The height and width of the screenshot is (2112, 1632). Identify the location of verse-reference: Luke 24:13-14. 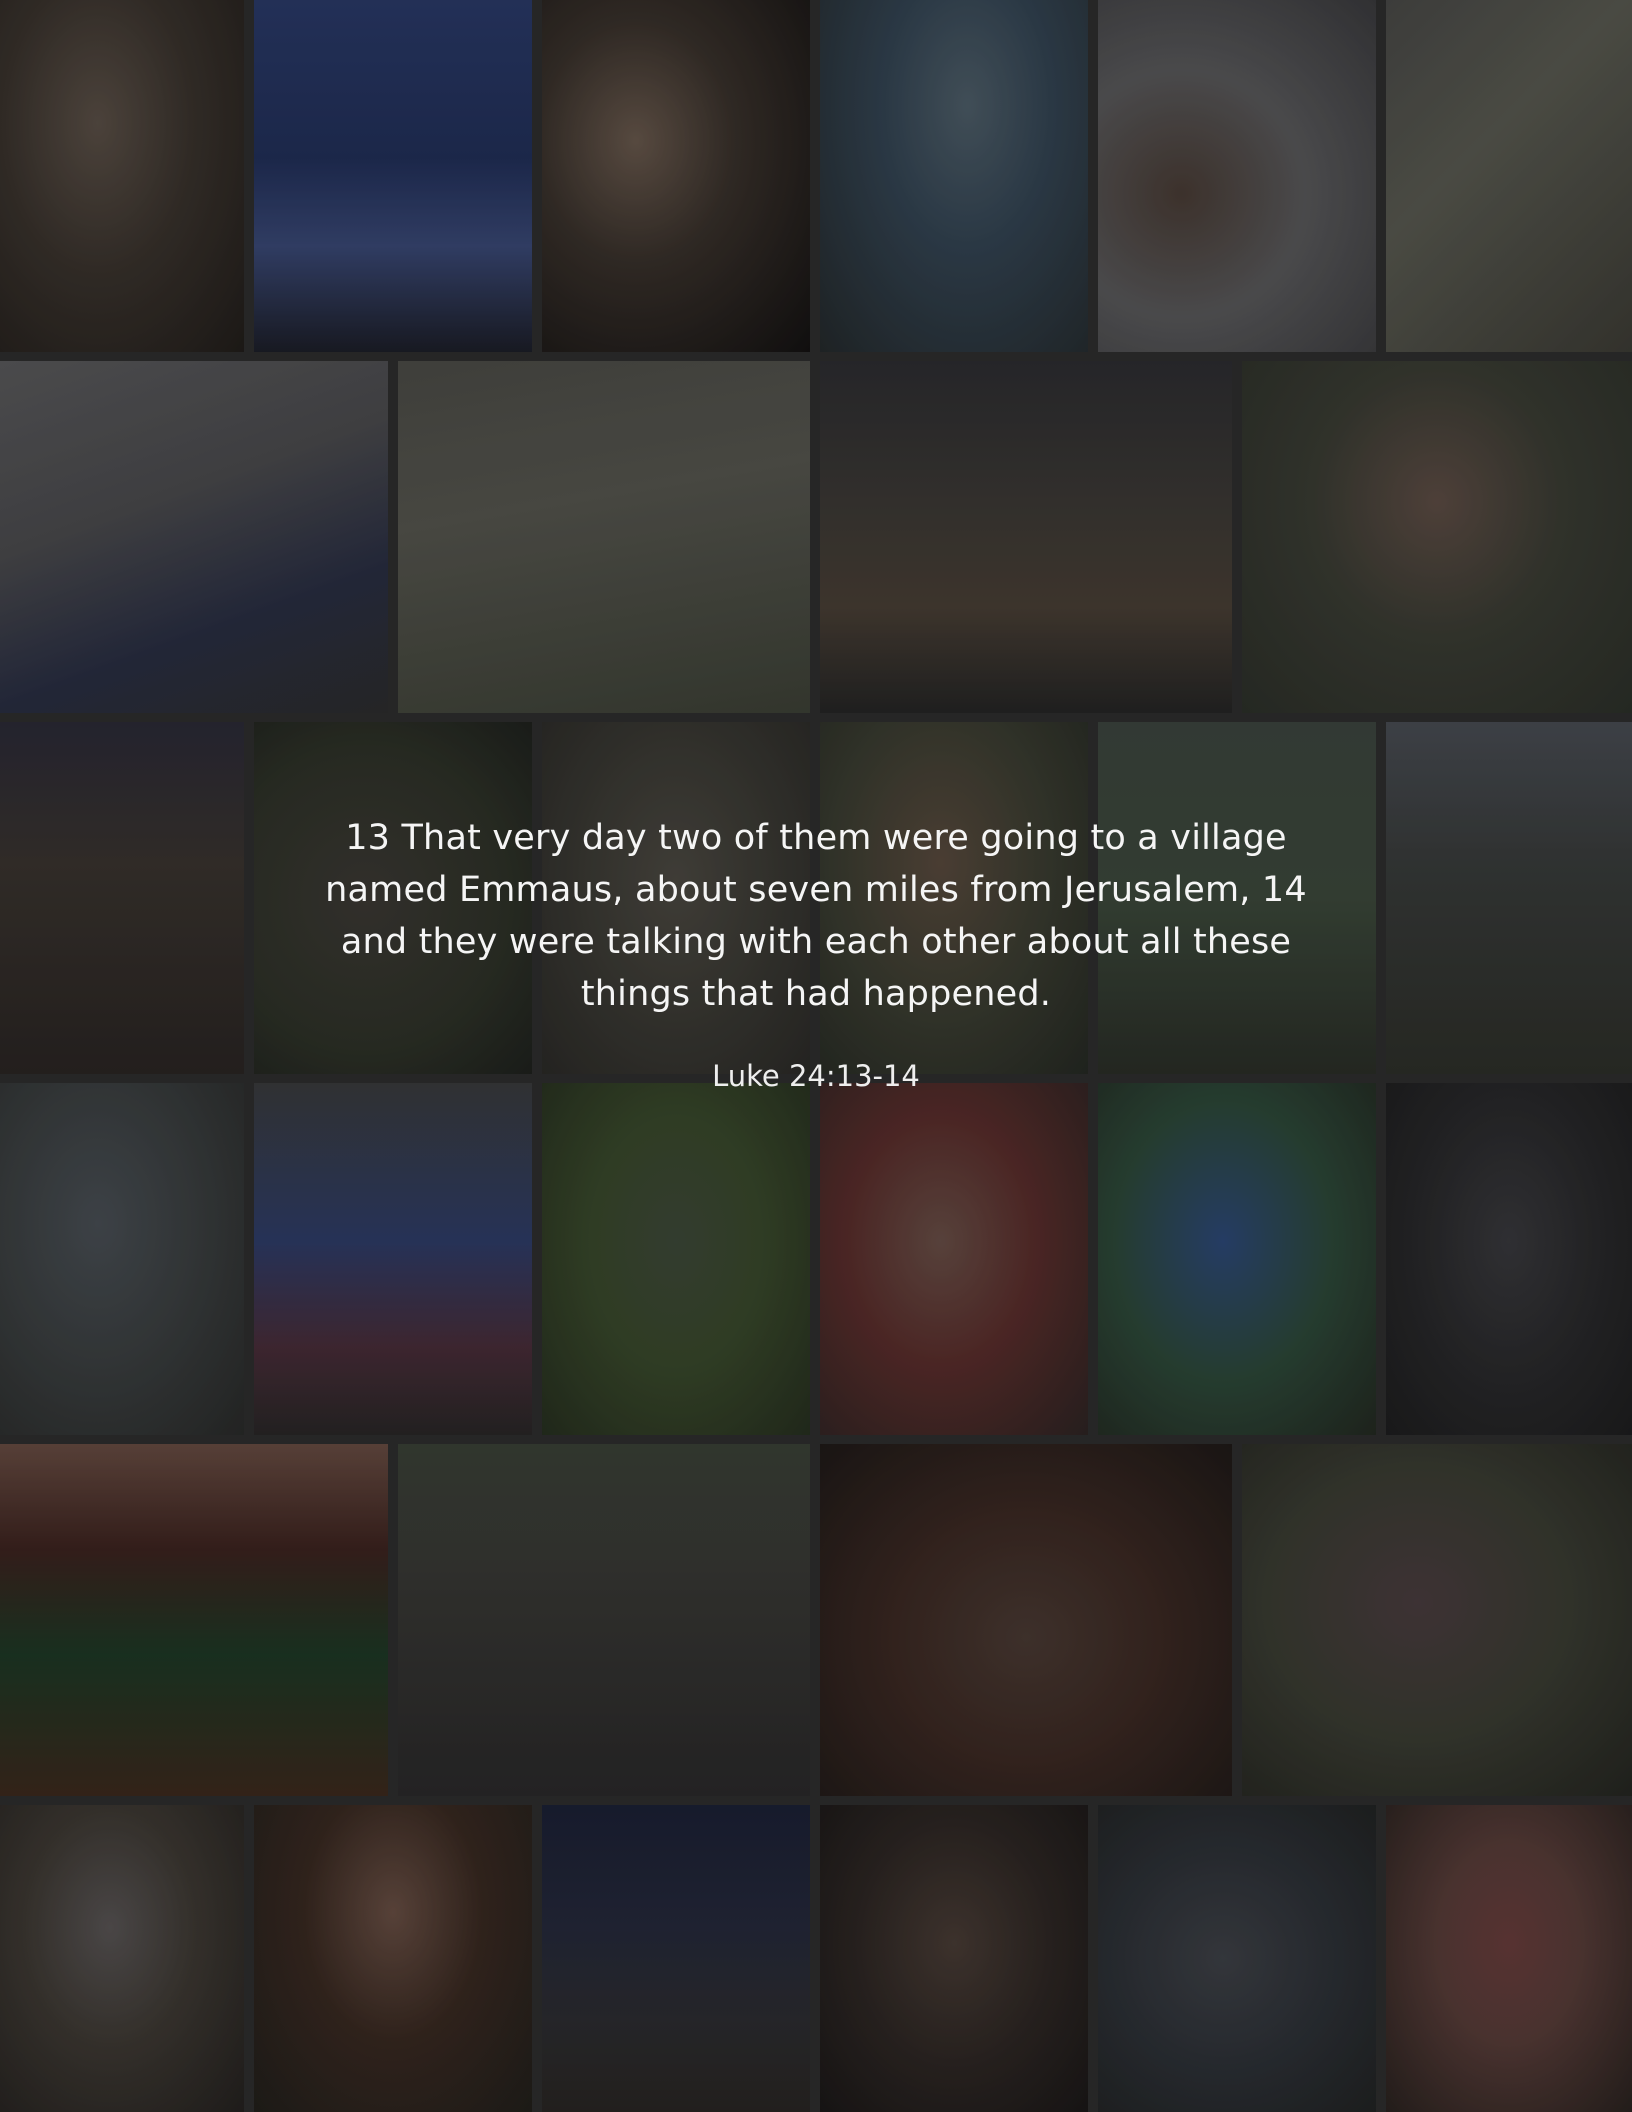
(816, 1076).